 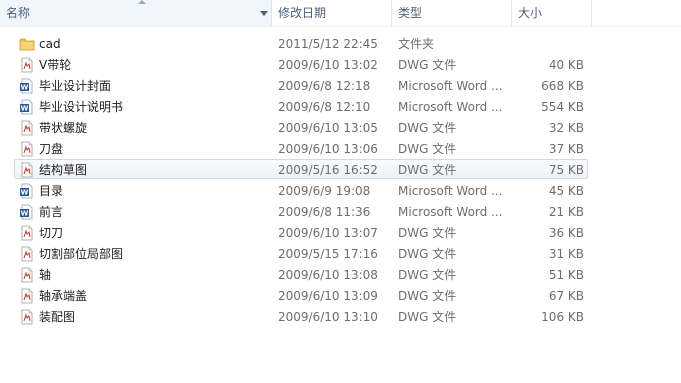 I want to click on column-header-type-label: 类型, so click(x=410, y=13).